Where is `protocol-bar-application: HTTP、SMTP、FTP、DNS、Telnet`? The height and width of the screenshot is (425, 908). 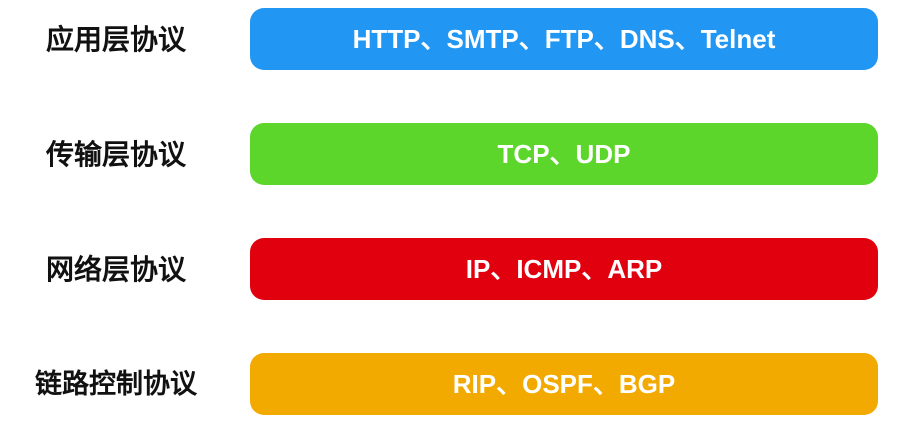 protocol-bar-application: HTTP、SMTP、FTP、DNS、Telnet is located at coordinates (564, 39).